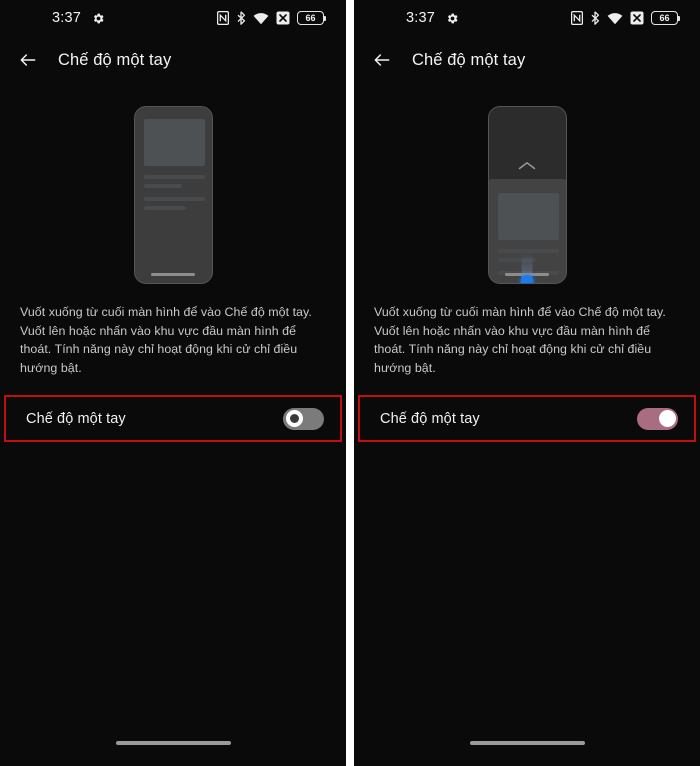 The height and width of the screenshot is (766, 700). What do you see at coordinates (527, 278) in the screenshot?
I see `gesture-touch-point` at bounding box center [527, 278].